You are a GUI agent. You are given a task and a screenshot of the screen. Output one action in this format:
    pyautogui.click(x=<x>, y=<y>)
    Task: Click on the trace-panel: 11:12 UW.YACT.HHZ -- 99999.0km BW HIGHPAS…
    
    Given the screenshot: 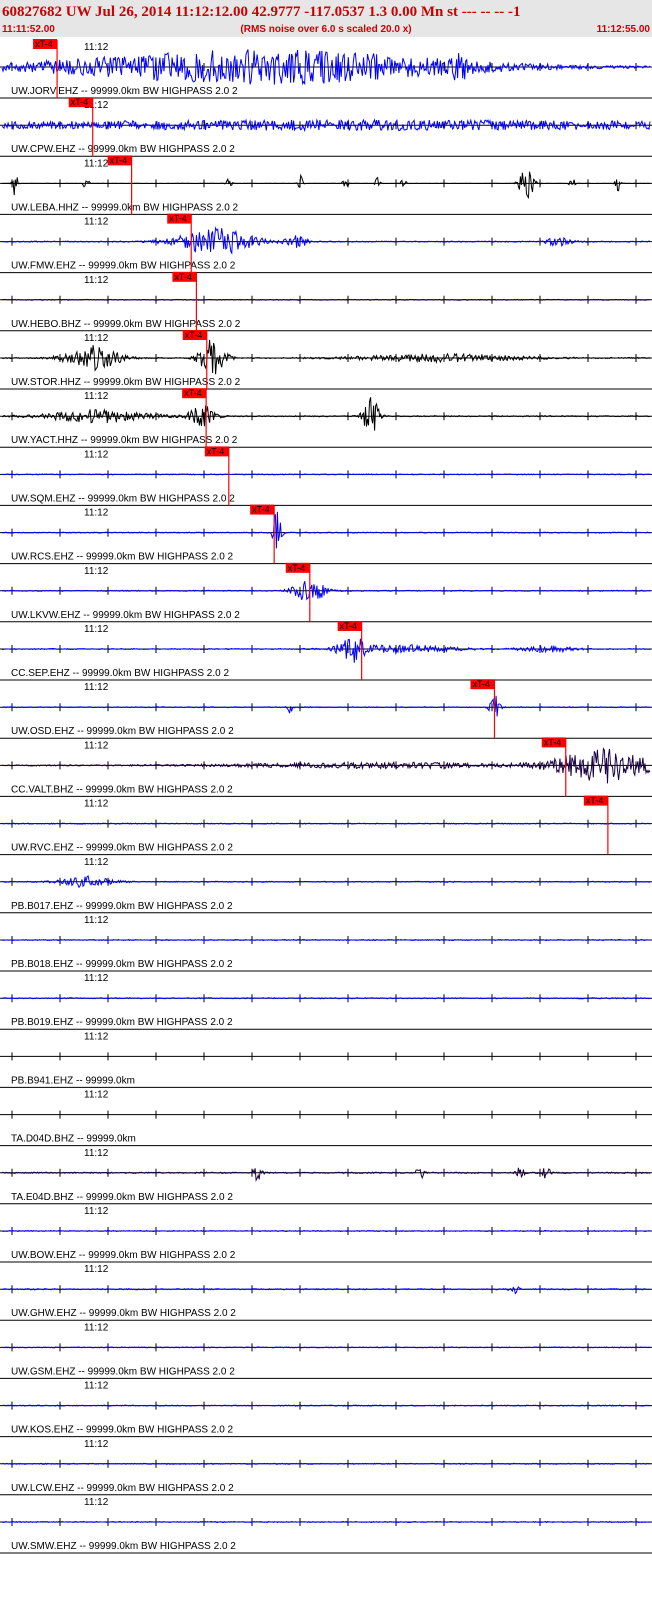 What is the action you would take?
    pyautogui.click(x=326, y=418)
    